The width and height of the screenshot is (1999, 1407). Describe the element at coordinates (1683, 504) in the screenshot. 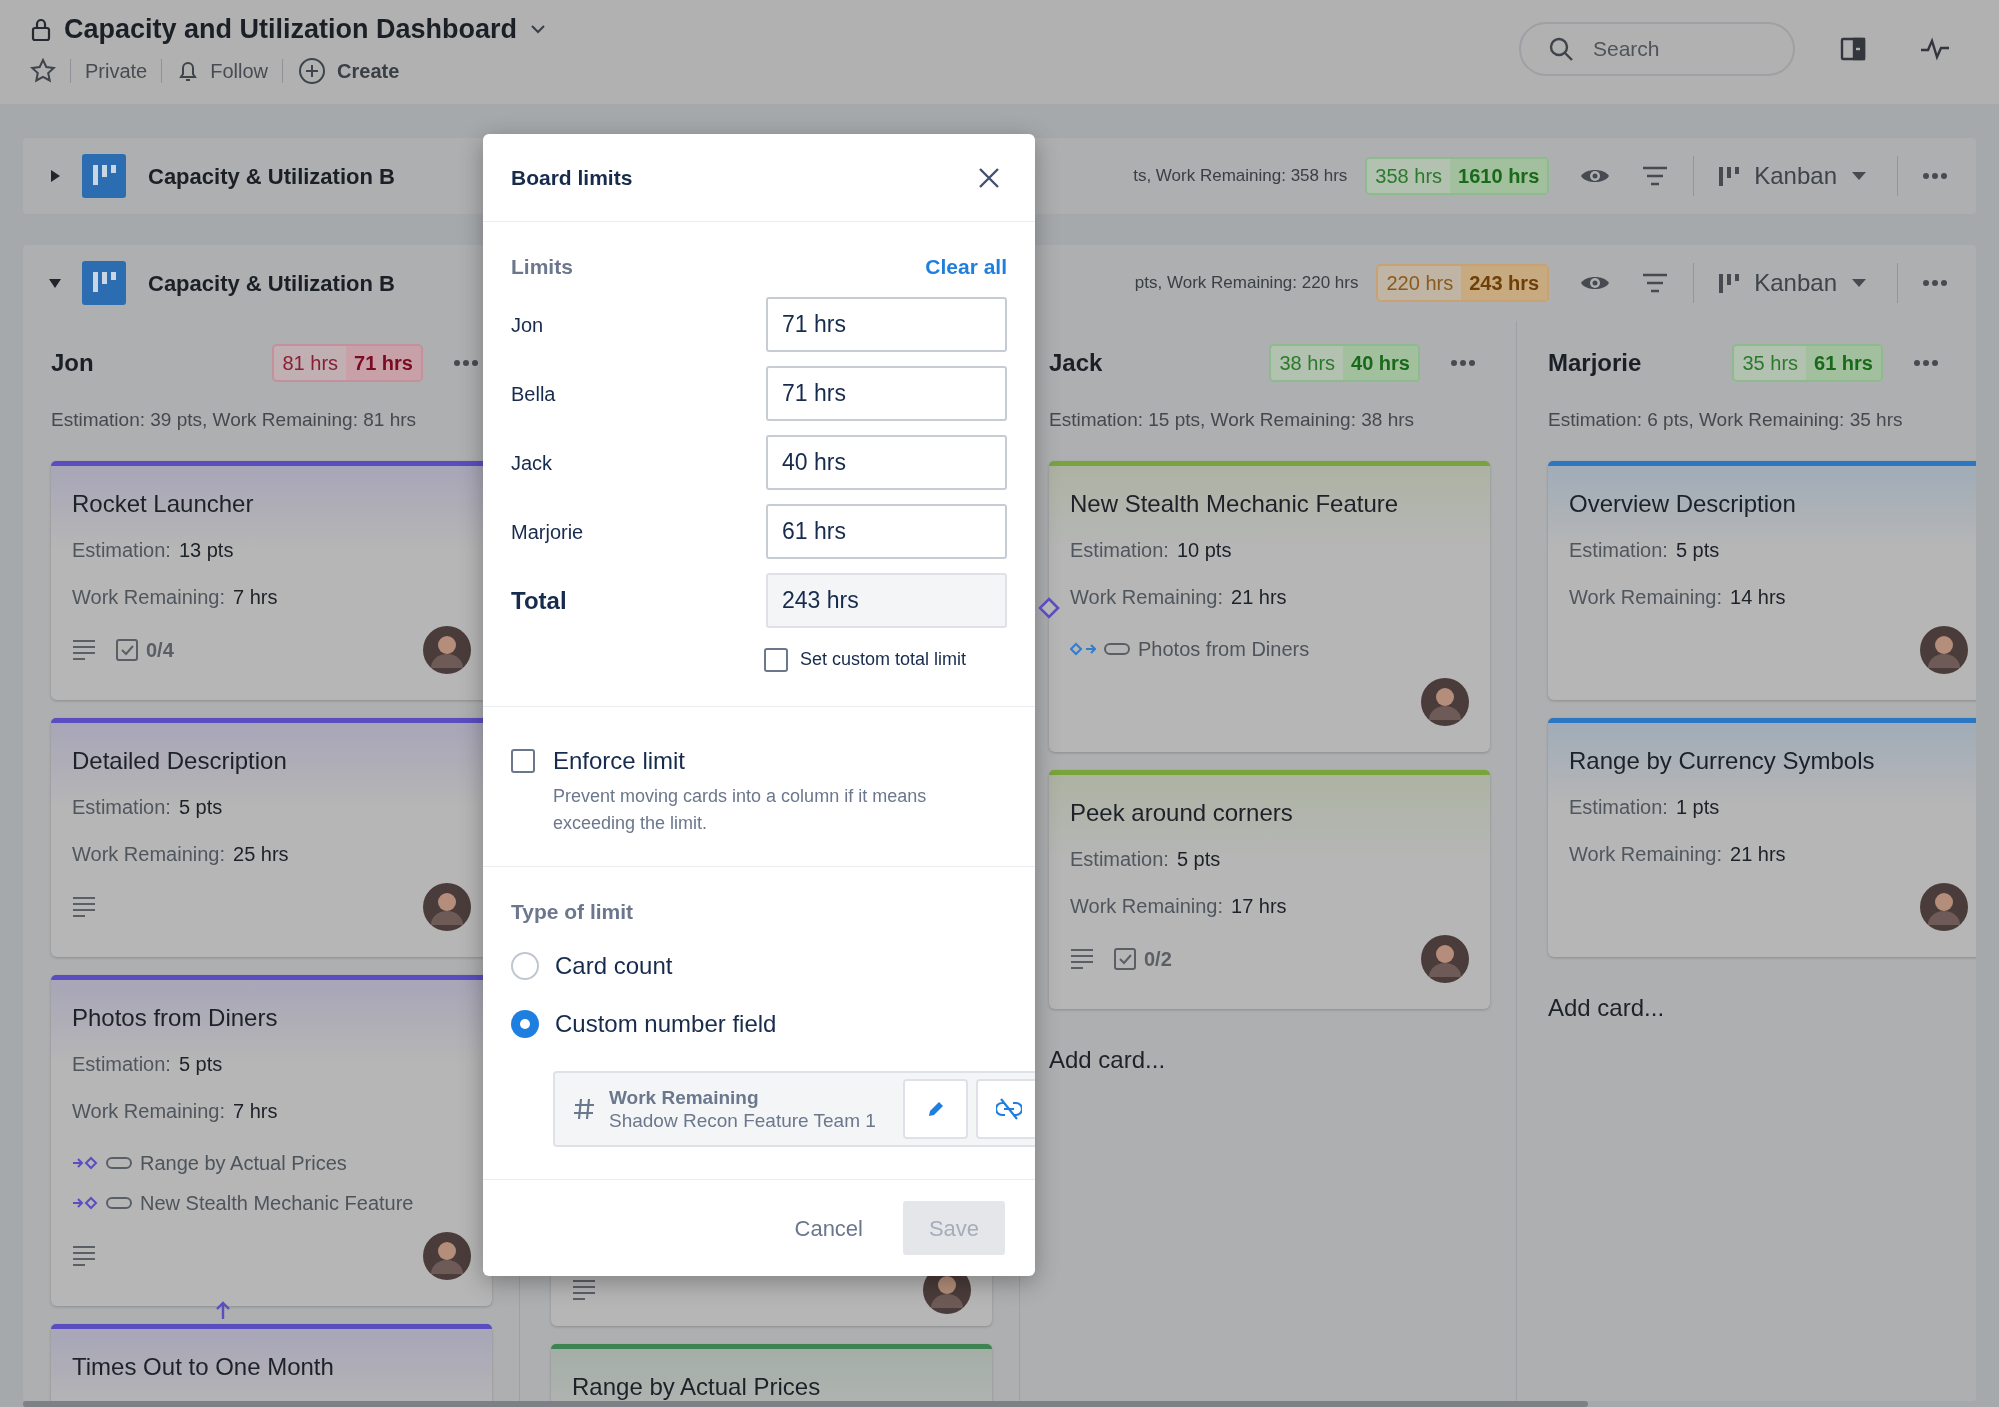

I see `card-title: Overview Description` at that location.